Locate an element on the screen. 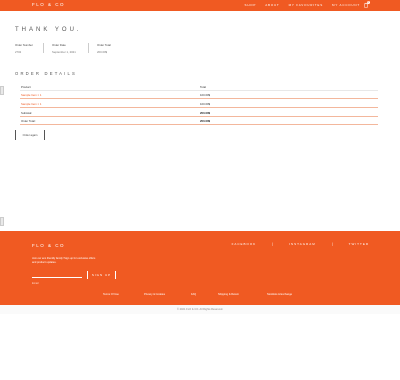 The image size is (400, 380). subtotal-label: Subtotal: is located at coordinates (27, 112).